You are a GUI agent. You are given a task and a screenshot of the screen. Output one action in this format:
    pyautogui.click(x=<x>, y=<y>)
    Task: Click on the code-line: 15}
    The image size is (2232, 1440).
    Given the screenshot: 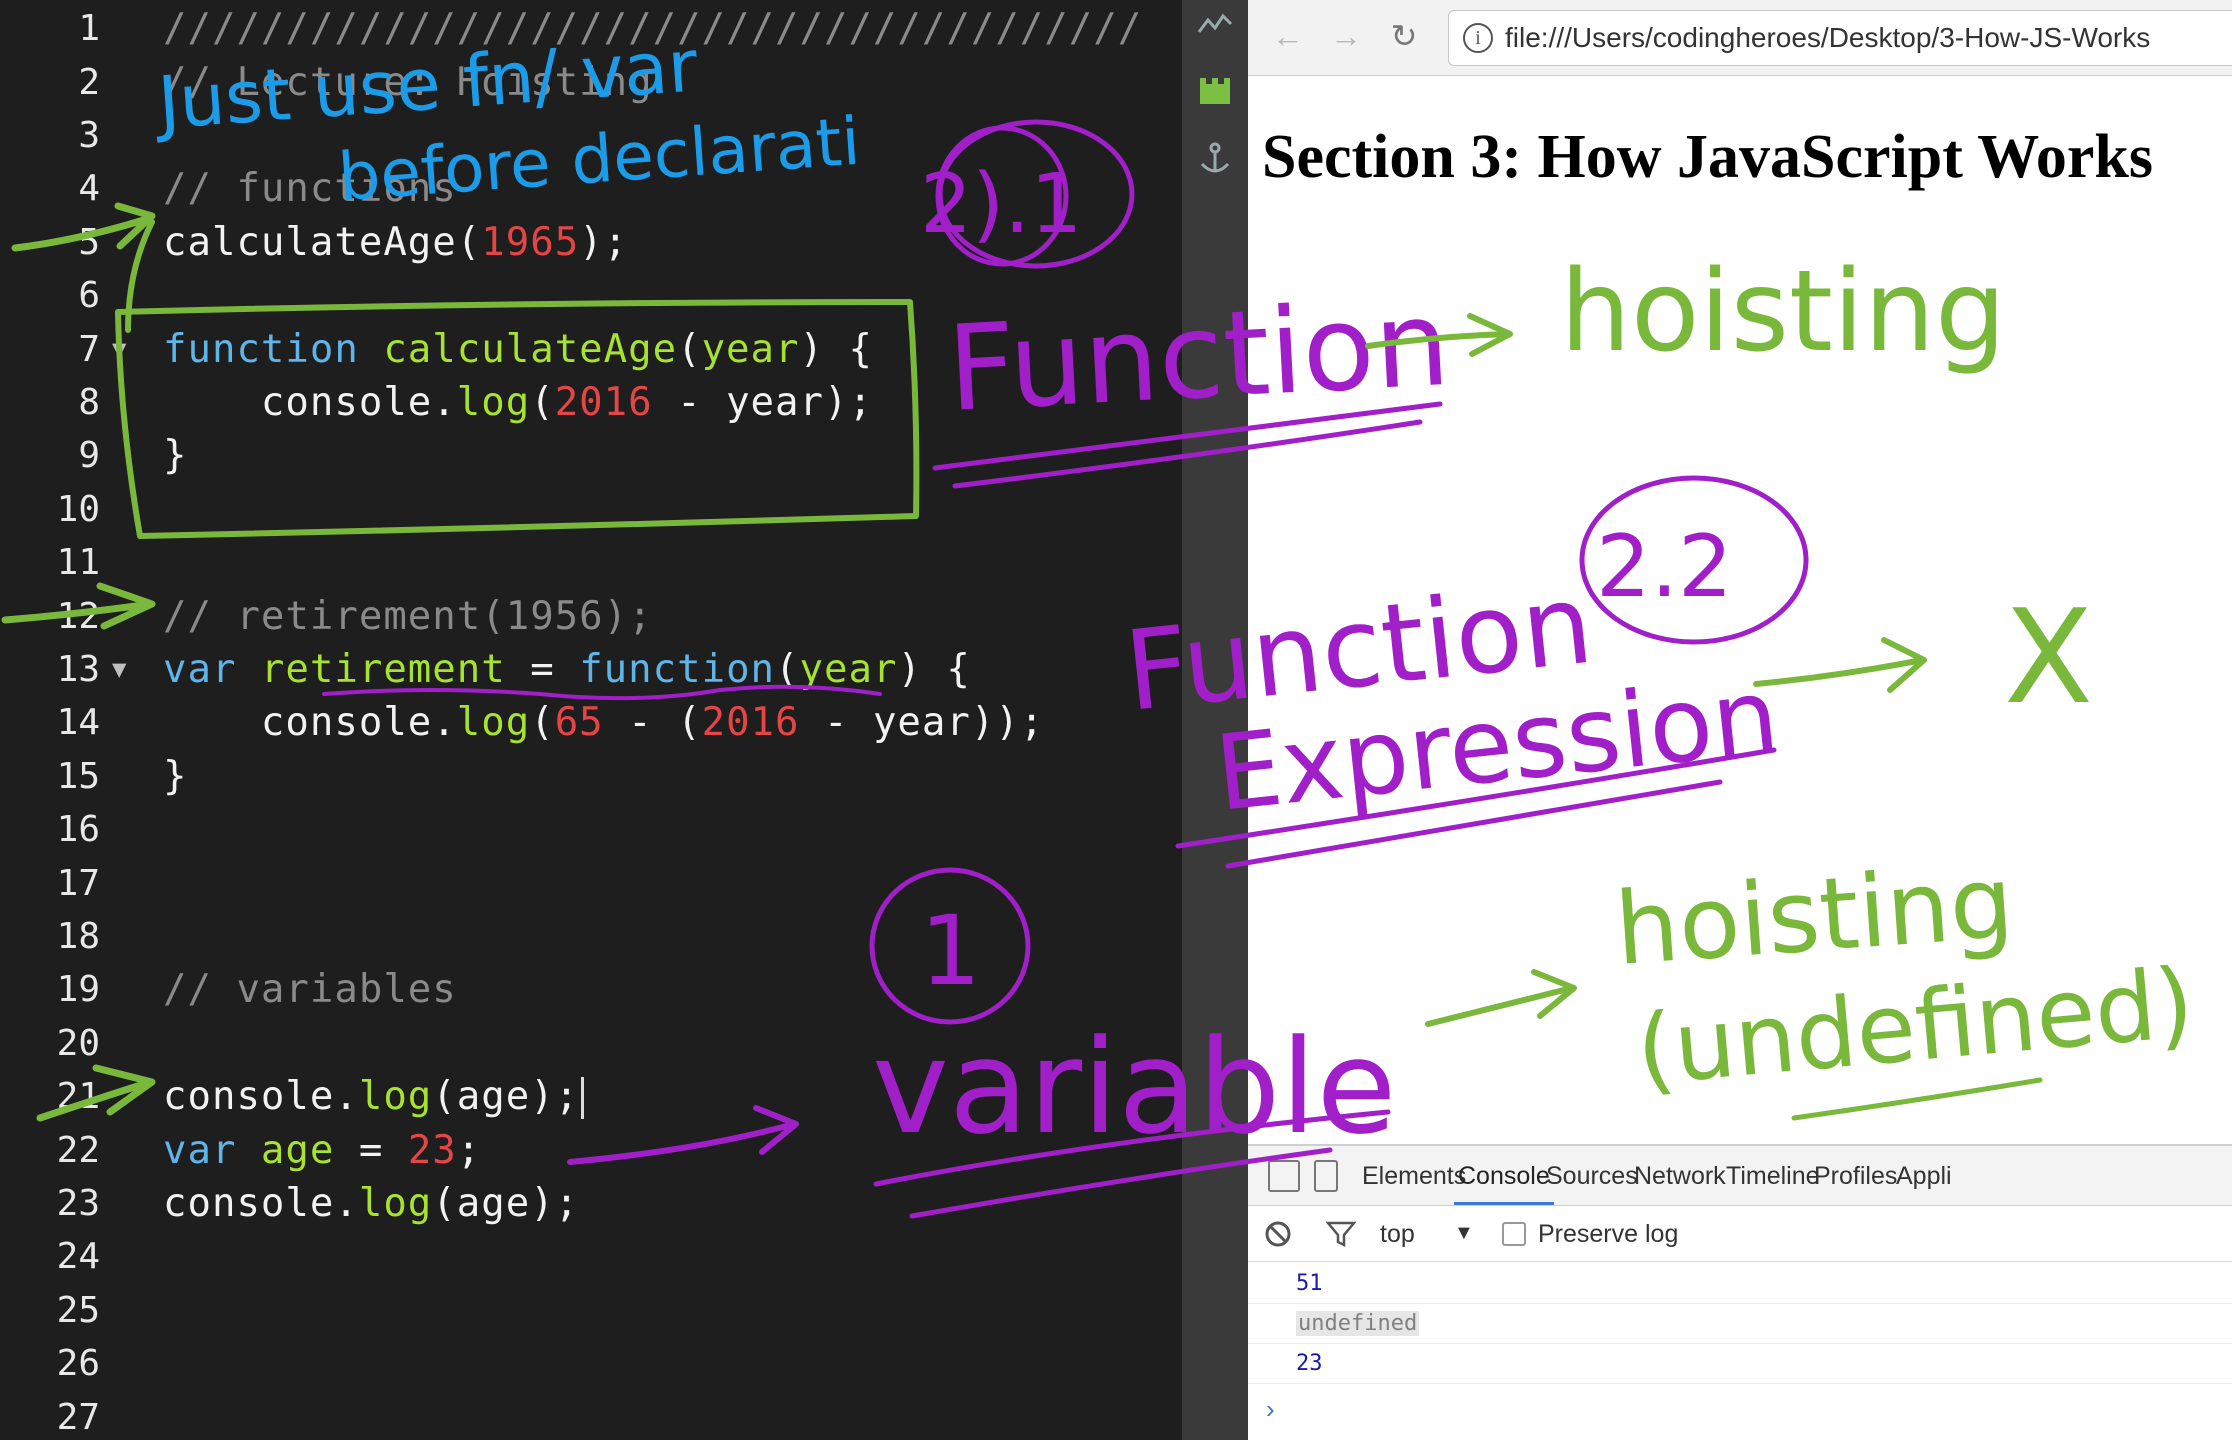 What is the action you would take?
    pyautogui.click(x=591, y=776)
    